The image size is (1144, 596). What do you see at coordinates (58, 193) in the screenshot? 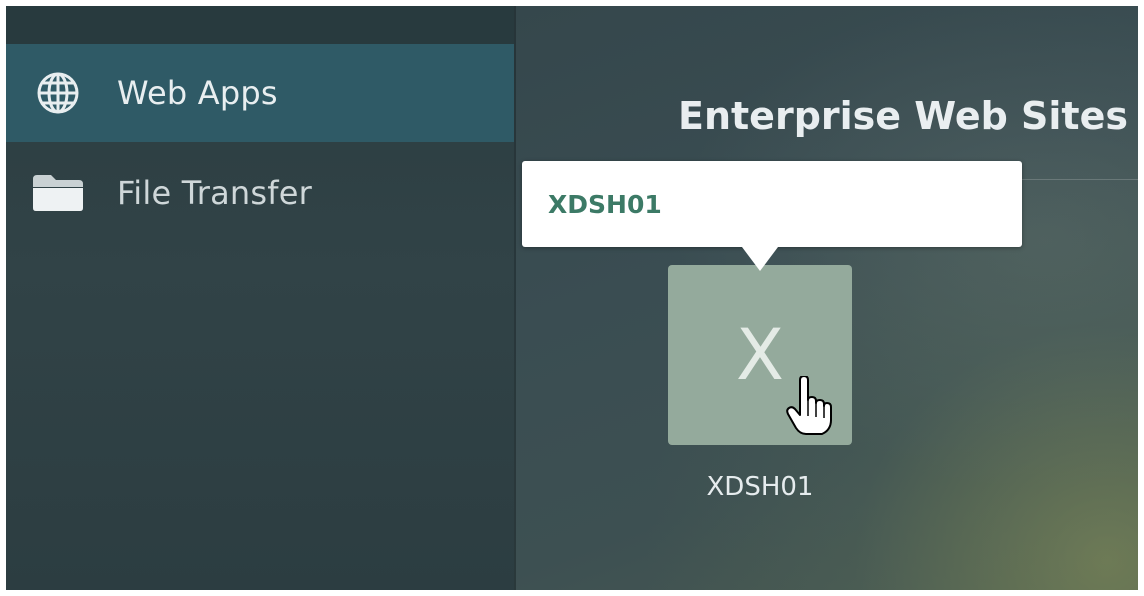
I see `folder-icon` at bounding box center [58, 193].